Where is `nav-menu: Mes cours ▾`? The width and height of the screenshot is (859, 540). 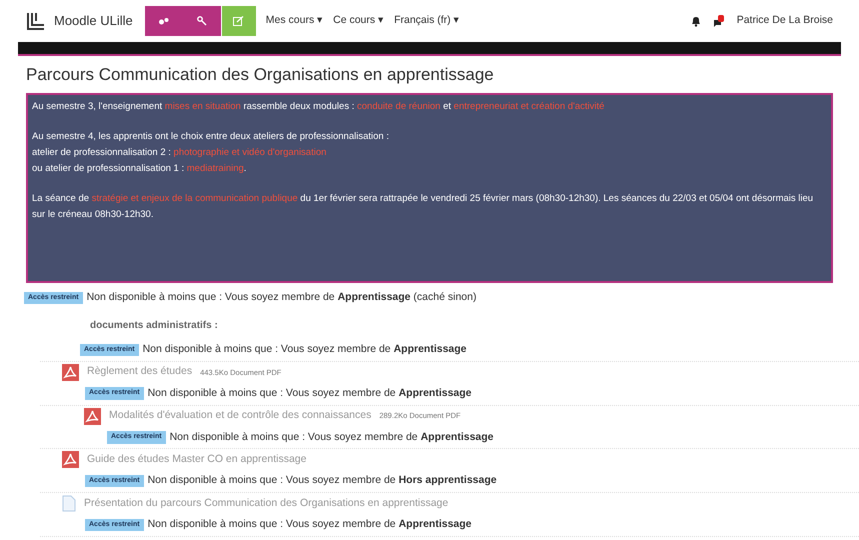 nav-menu: Mes cours ▾ is located at coordinates (295, 21).